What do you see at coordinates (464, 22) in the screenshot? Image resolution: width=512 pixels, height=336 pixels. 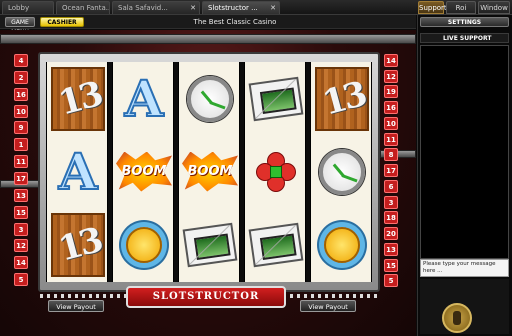 I see `settings-button: SETTINGS` at bounding box center [464, 22].